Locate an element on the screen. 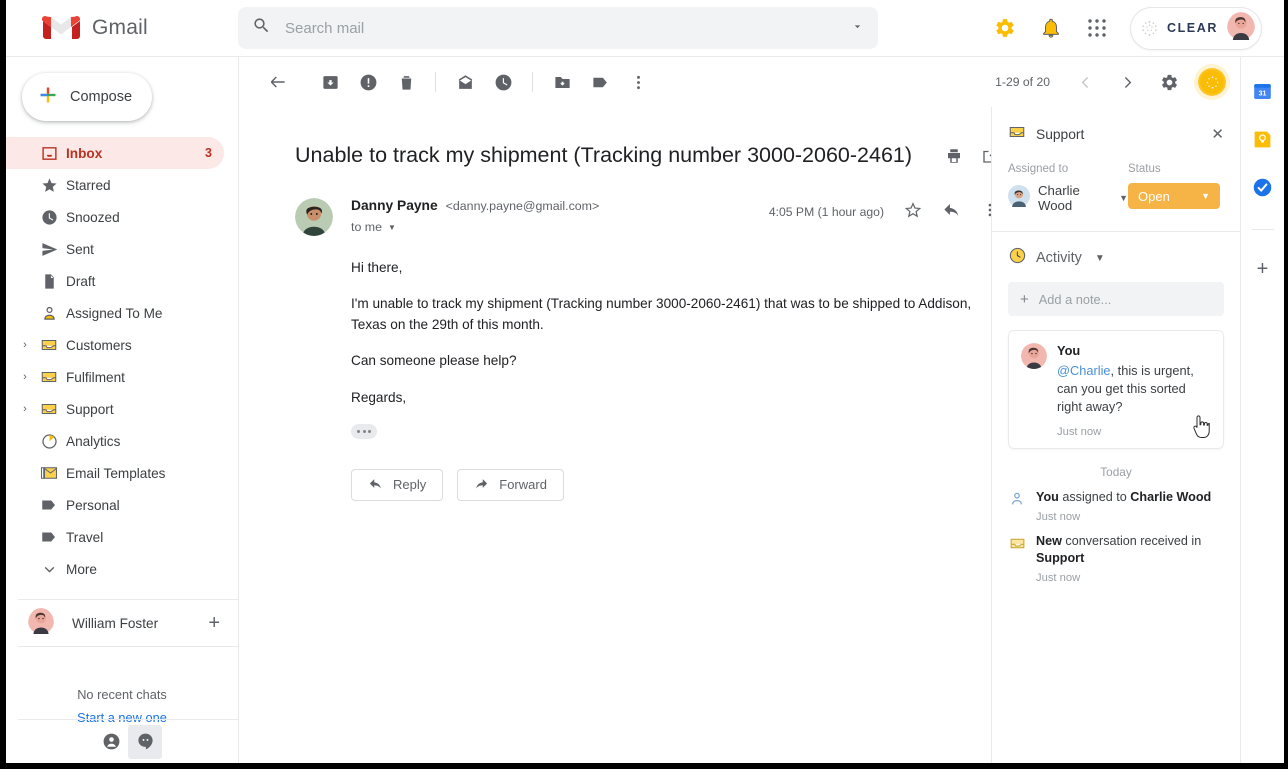 The width and height of the screenshot is (1288, 769). back-arrow-icon is located at coordinates (278, 82).